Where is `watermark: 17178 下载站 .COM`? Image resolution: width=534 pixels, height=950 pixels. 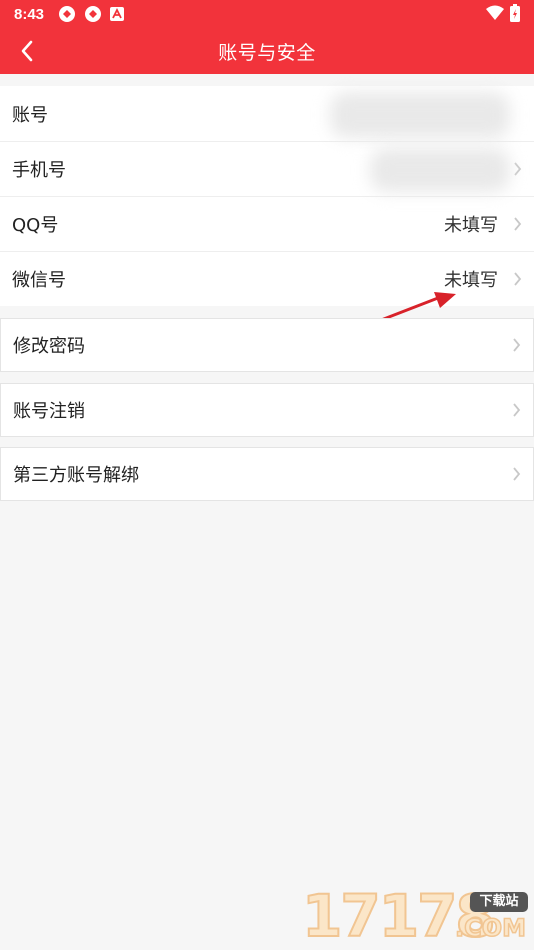
watermark: 17178 下载站 .COM is located at coordinates (414, 916).